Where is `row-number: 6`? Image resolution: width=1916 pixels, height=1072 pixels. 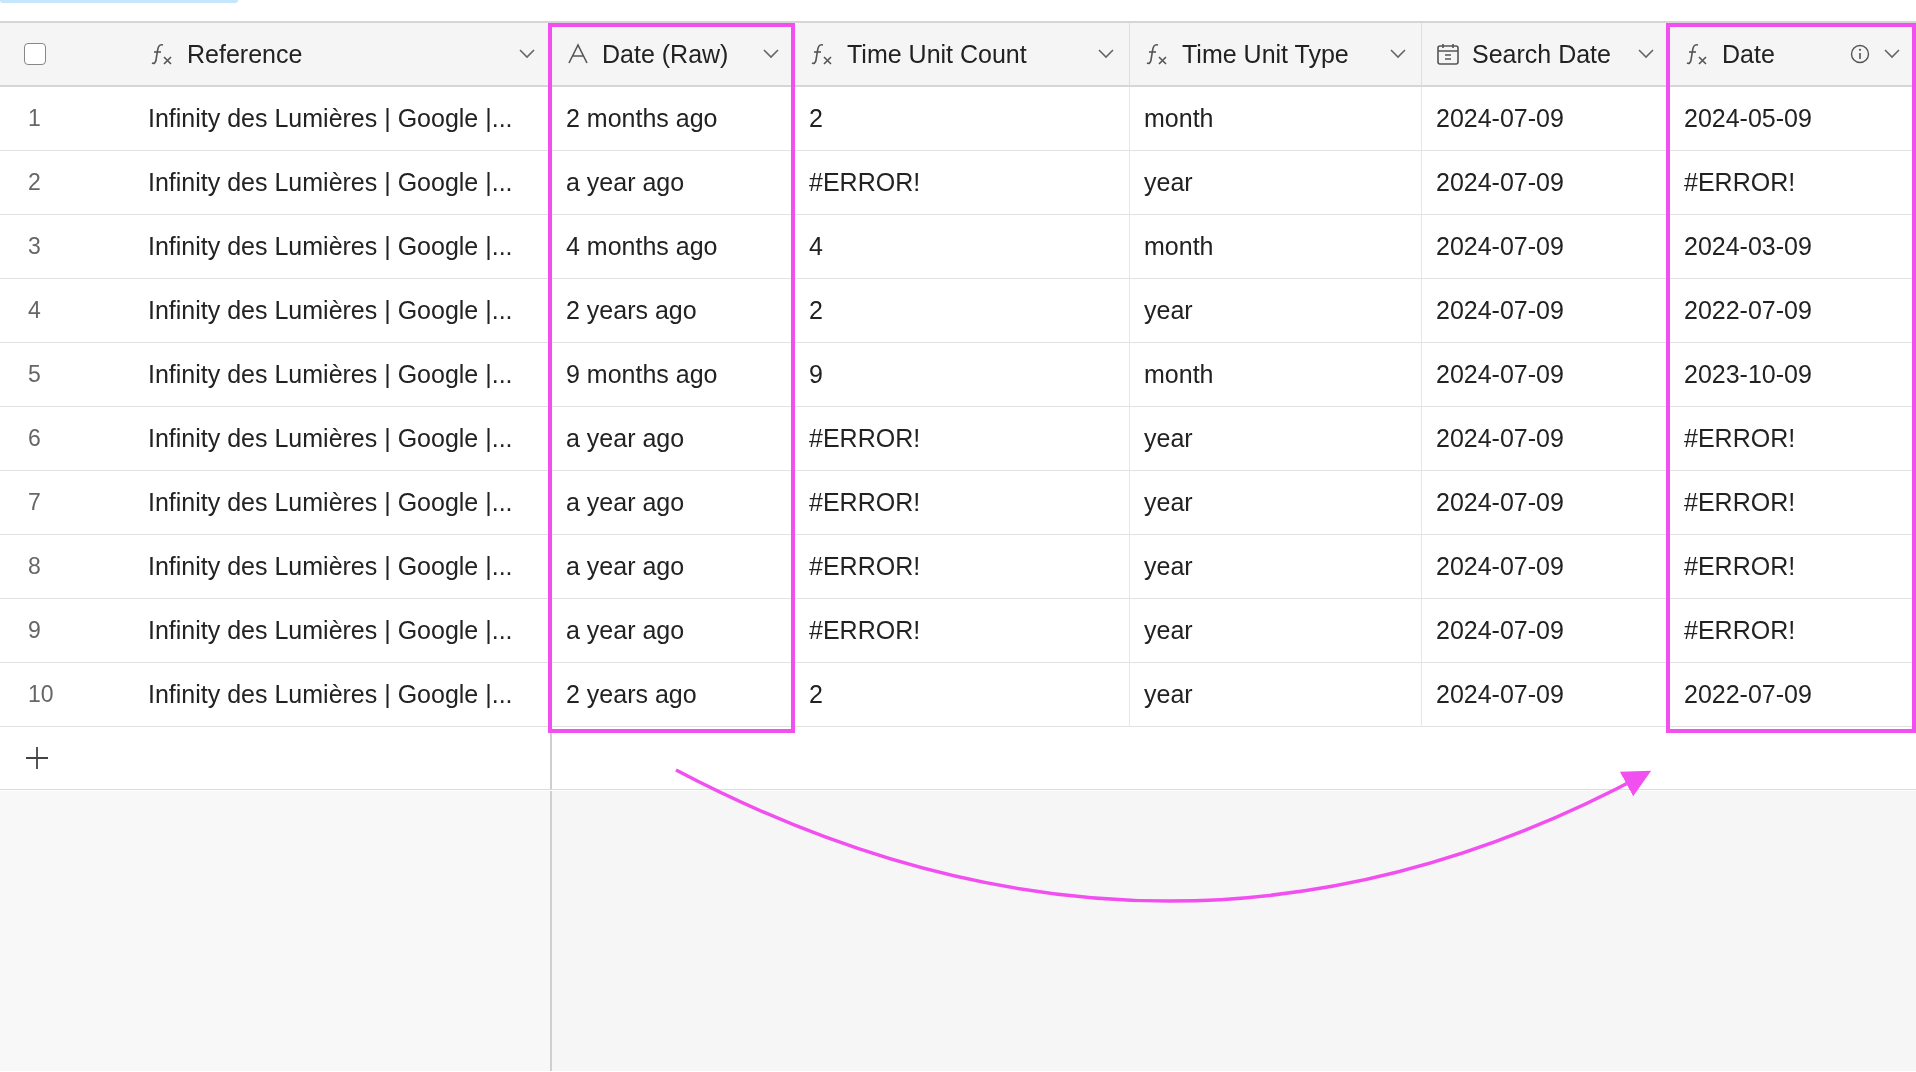
row-number: 6 is located at coordinates (67, 439).